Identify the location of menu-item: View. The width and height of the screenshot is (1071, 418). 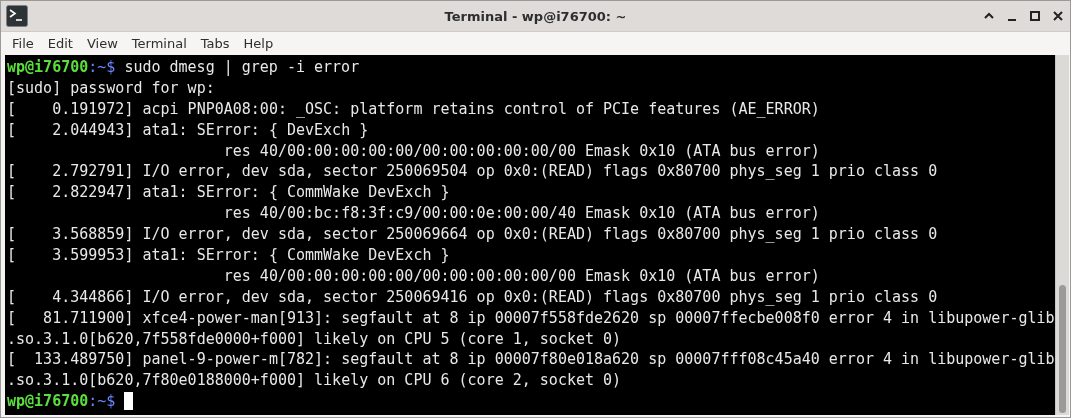
(102, 43).